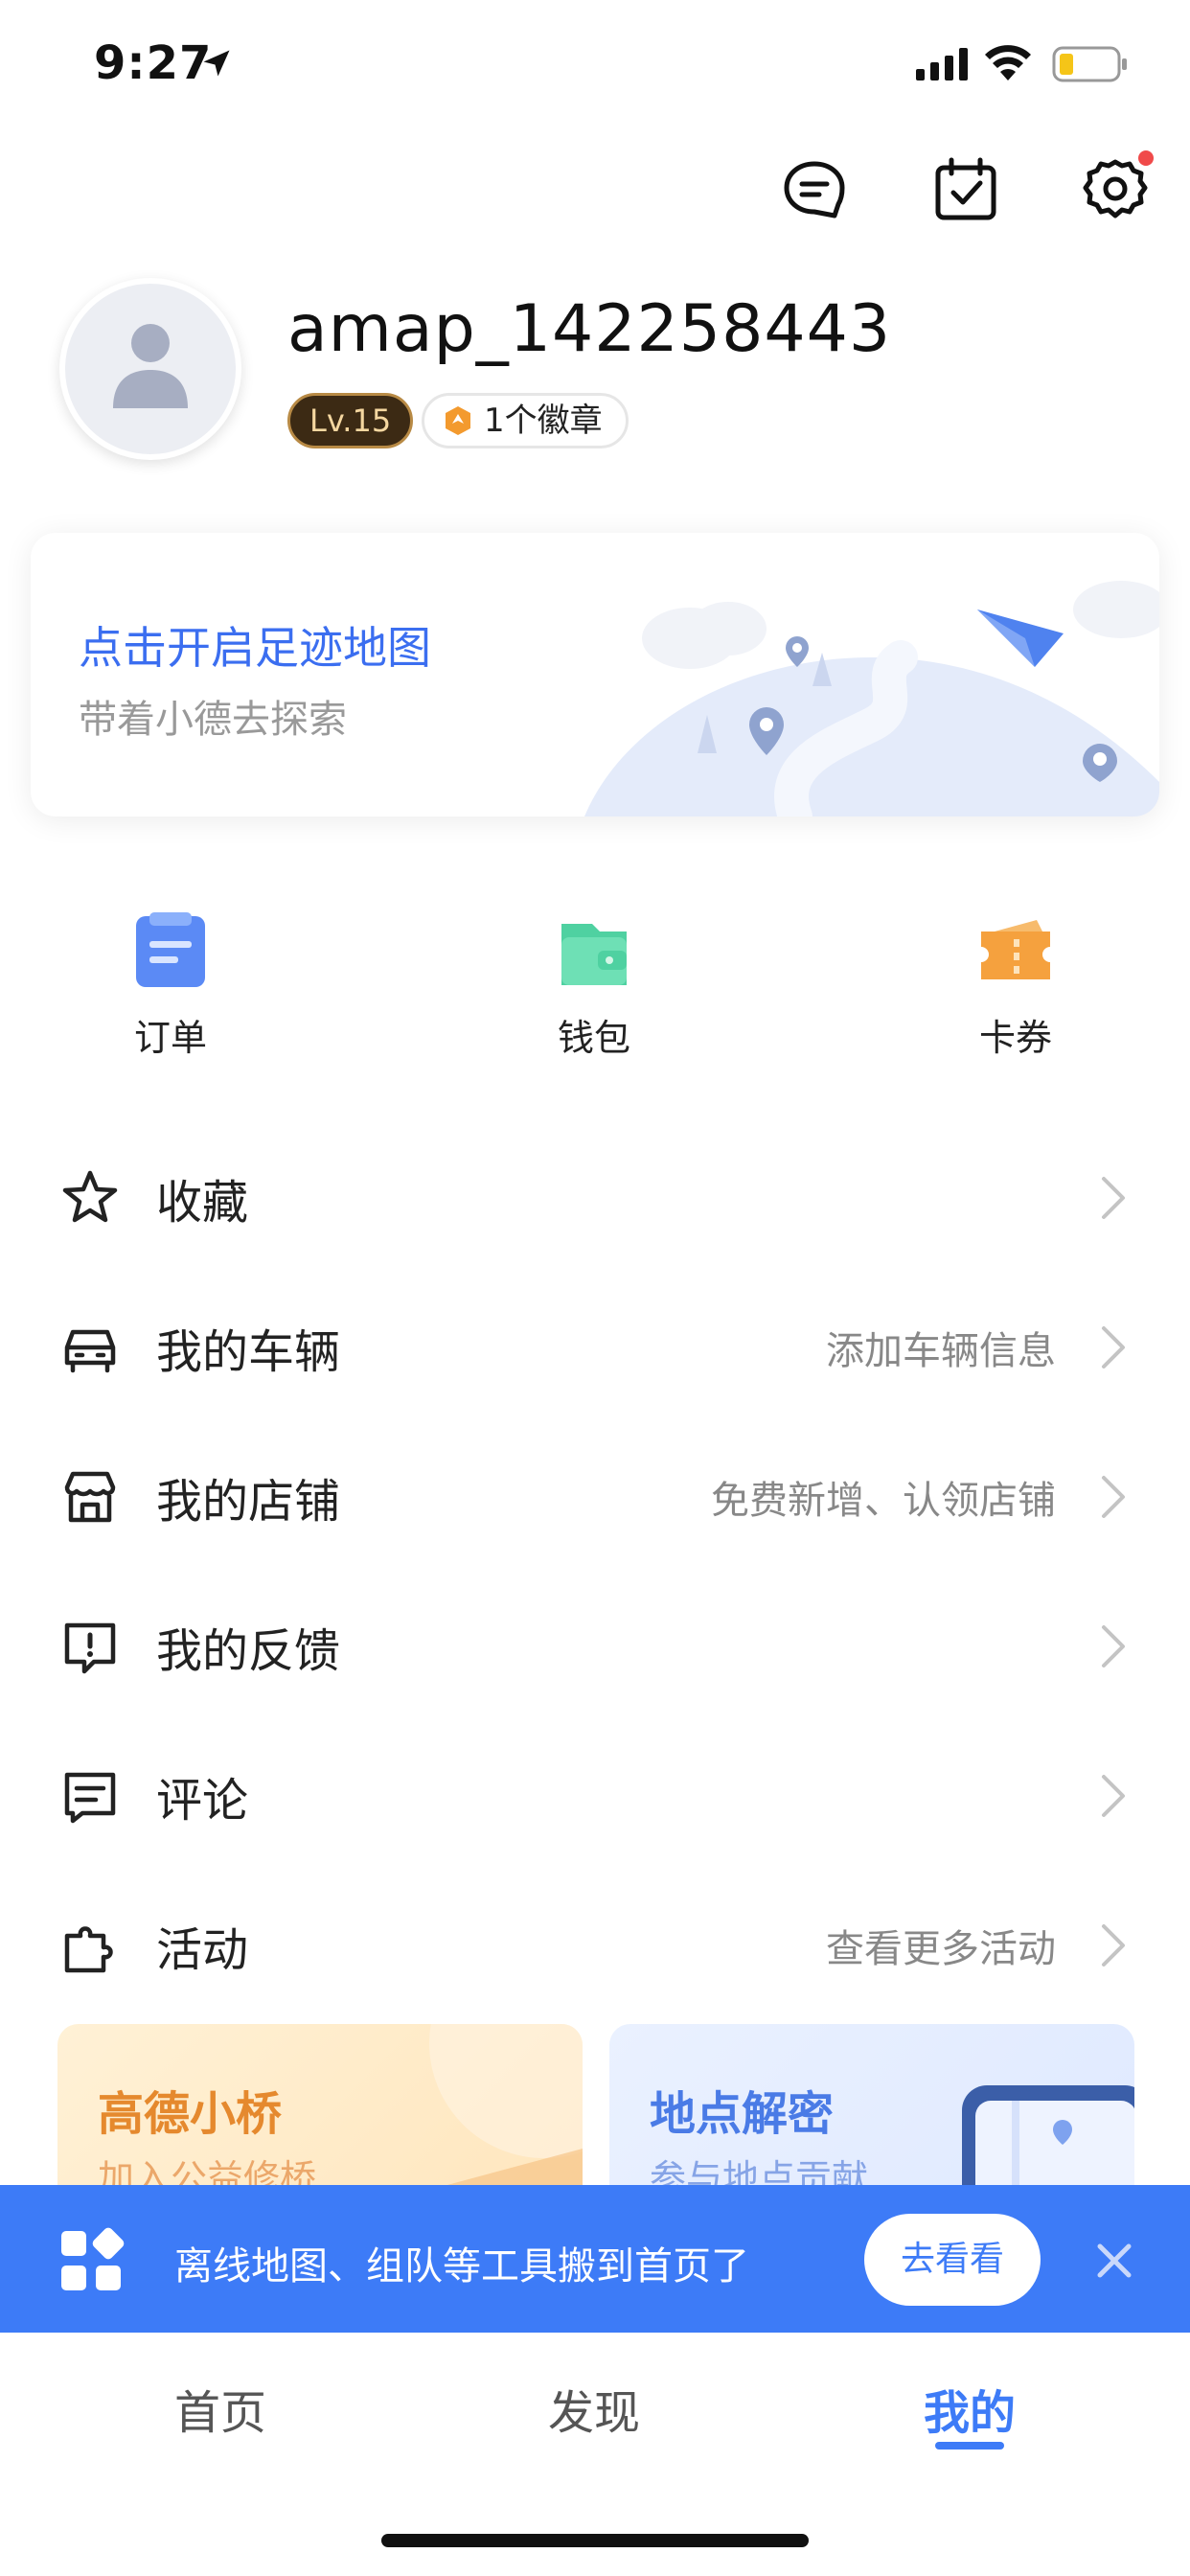  I want to click on active-tab-indicator, so click(969, 2446).